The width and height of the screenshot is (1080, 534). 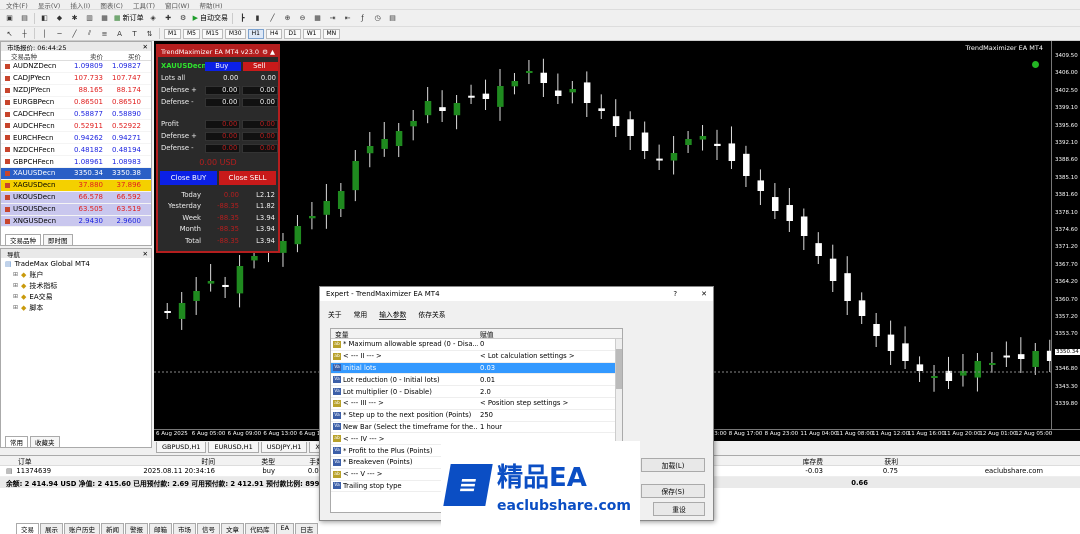 What do you see at coordinates (89, 33) in the screenshot?
I see `channel-icon: ⫽` at bounding box center [89, 33].